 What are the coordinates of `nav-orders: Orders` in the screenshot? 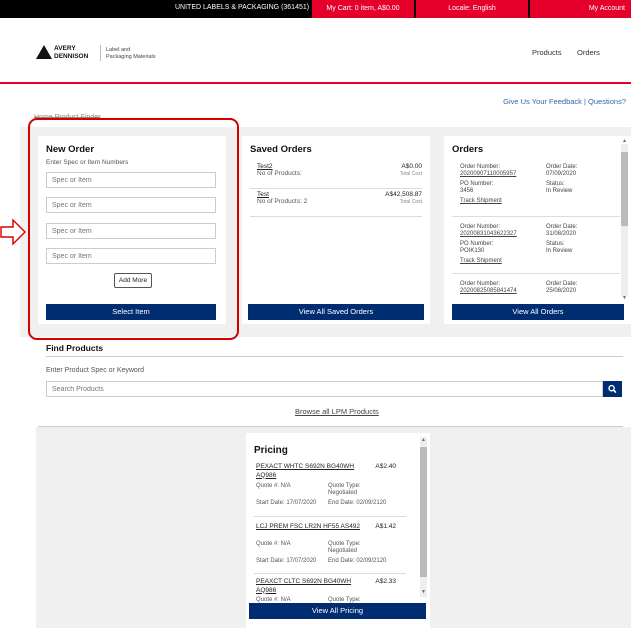 It's located at (588, 52).